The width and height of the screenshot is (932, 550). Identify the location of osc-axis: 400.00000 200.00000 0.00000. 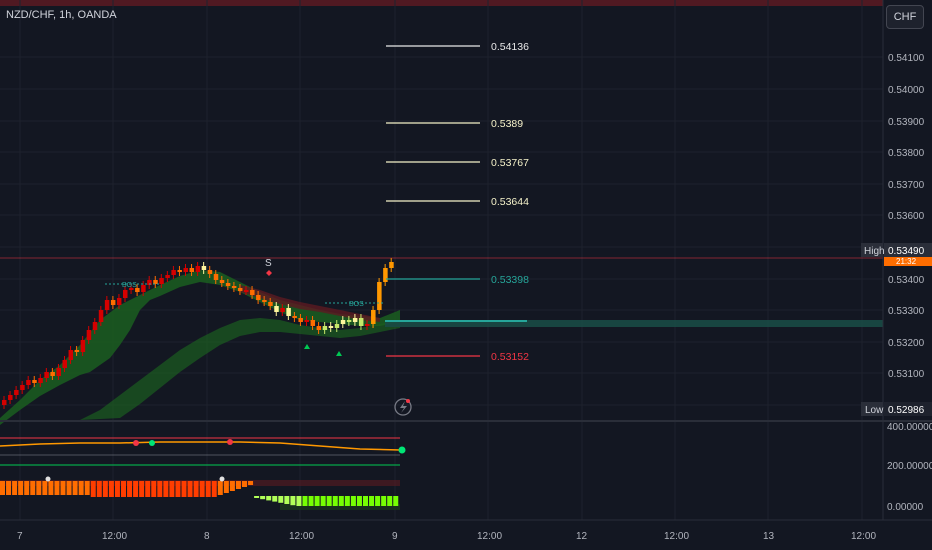
(909, 467).